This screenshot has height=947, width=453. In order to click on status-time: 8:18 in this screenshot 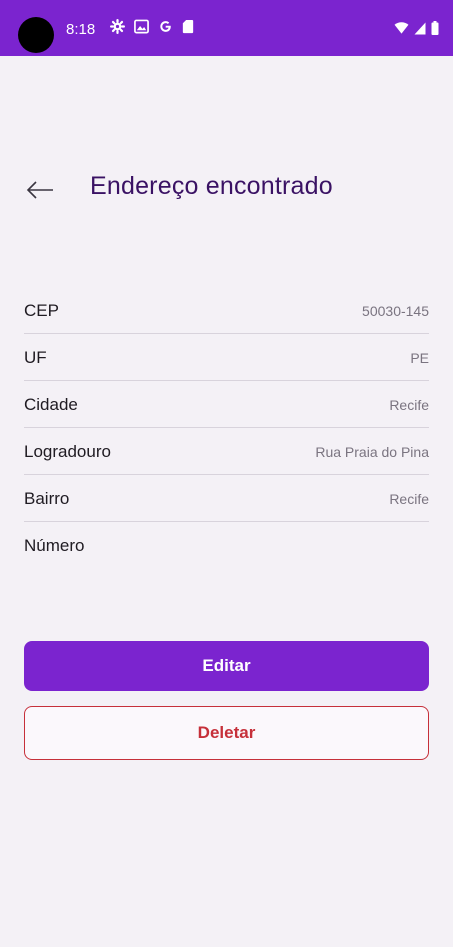, I will do `click(81, 29)`.